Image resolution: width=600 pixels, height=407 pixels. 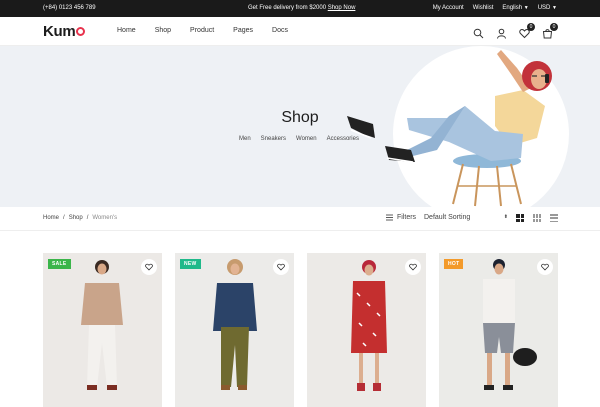 What do you see at coordinates (483, 8) in the screenshot?
I see `wishlist-link: Wishlist` at bounding box center [483, 8].